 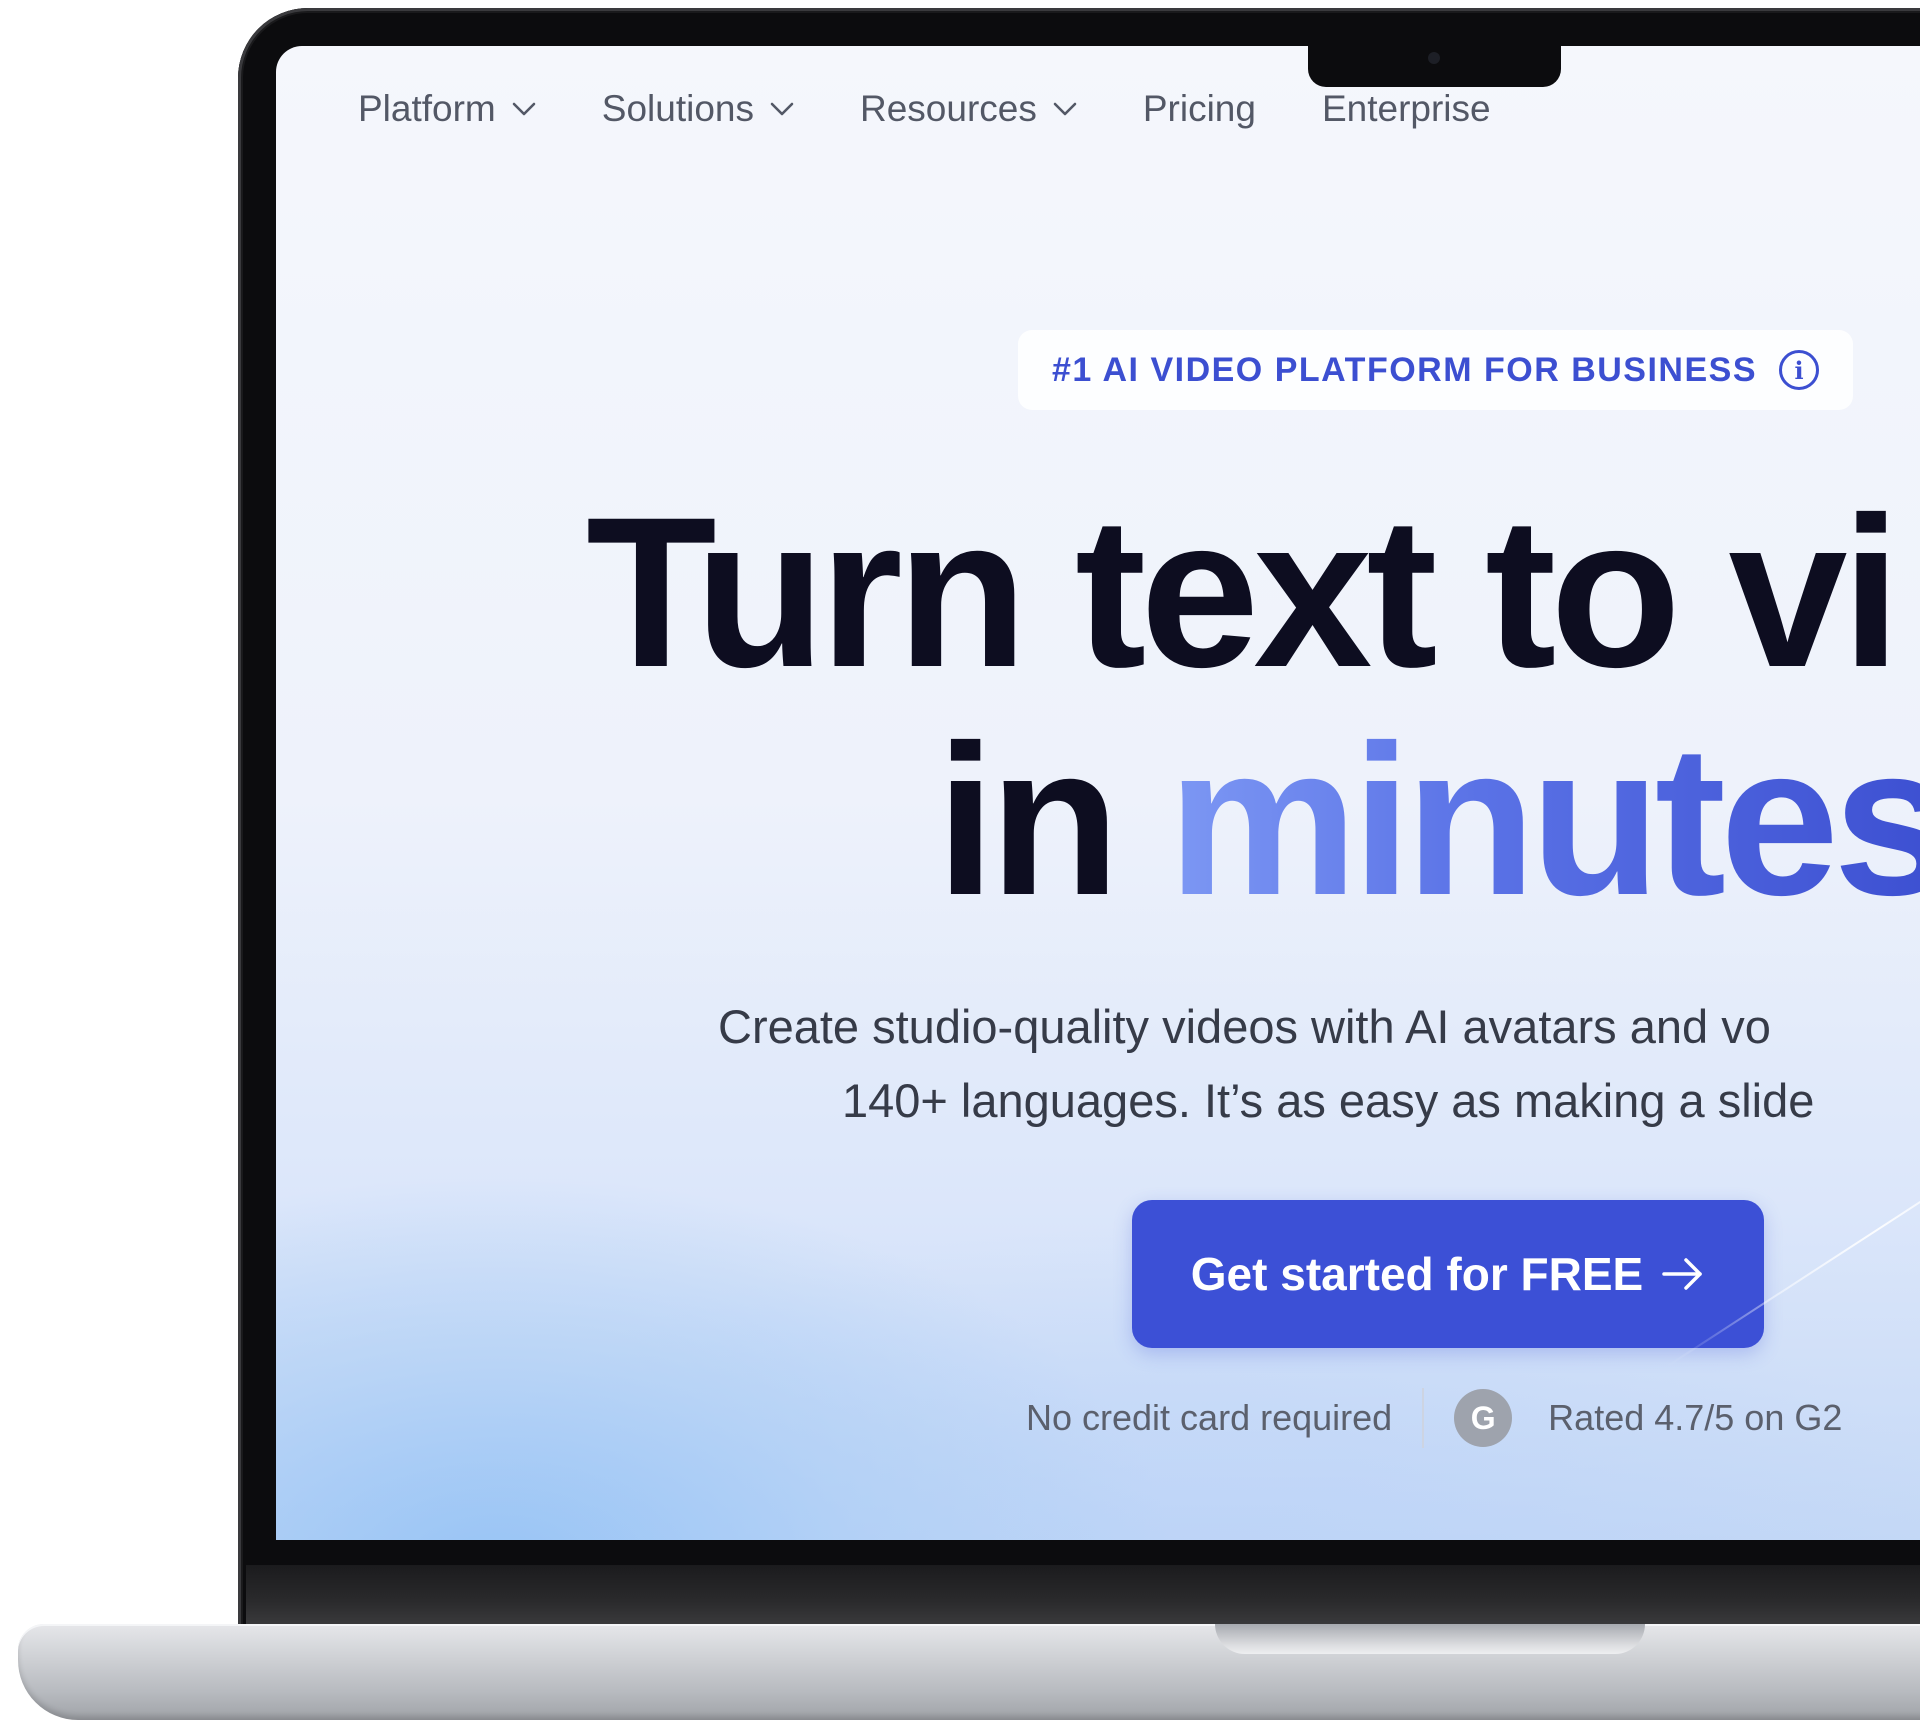 I want to click on nav-item-label: Resources, so click(x=948, y=108).